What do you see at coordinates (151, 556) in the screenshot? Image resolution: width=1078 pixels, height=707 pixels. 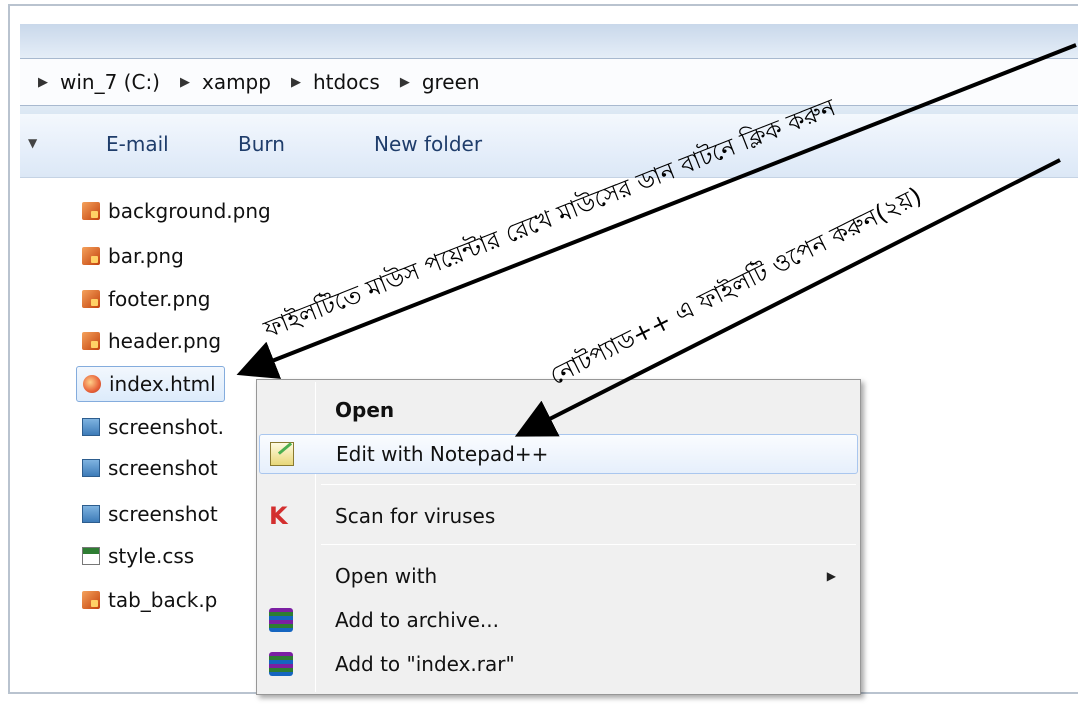 I see `file-name: style.css` at bounding box center [151, 556].